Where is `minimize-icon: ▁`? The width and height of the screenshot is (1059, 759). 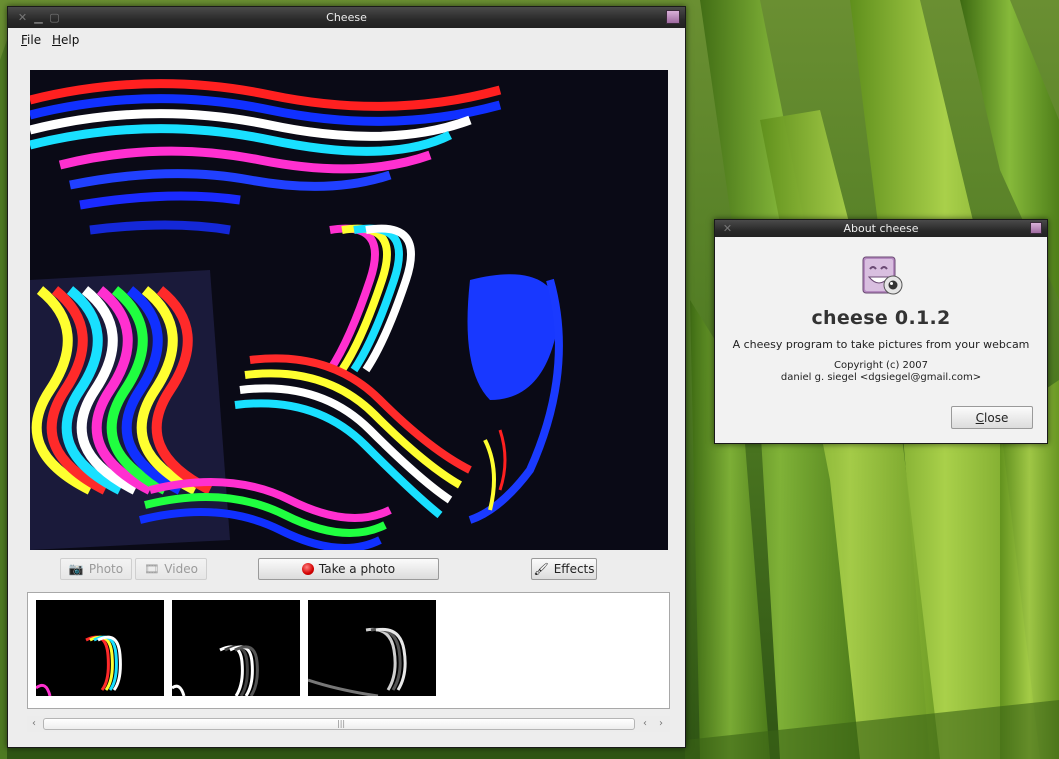 minimize-icon: ▁ is located at coordinates (38, 17).